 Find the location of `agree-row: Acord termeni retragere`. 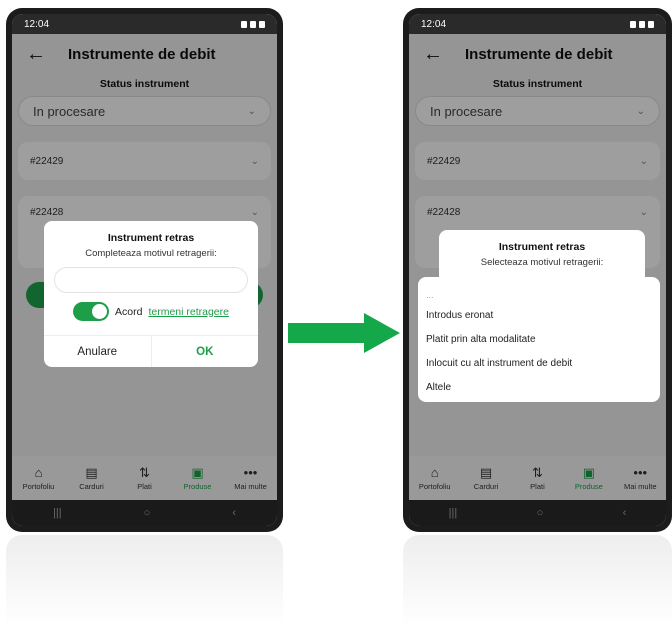

agree-row: Acord termeni retragere is located at coordinates (151, 311).